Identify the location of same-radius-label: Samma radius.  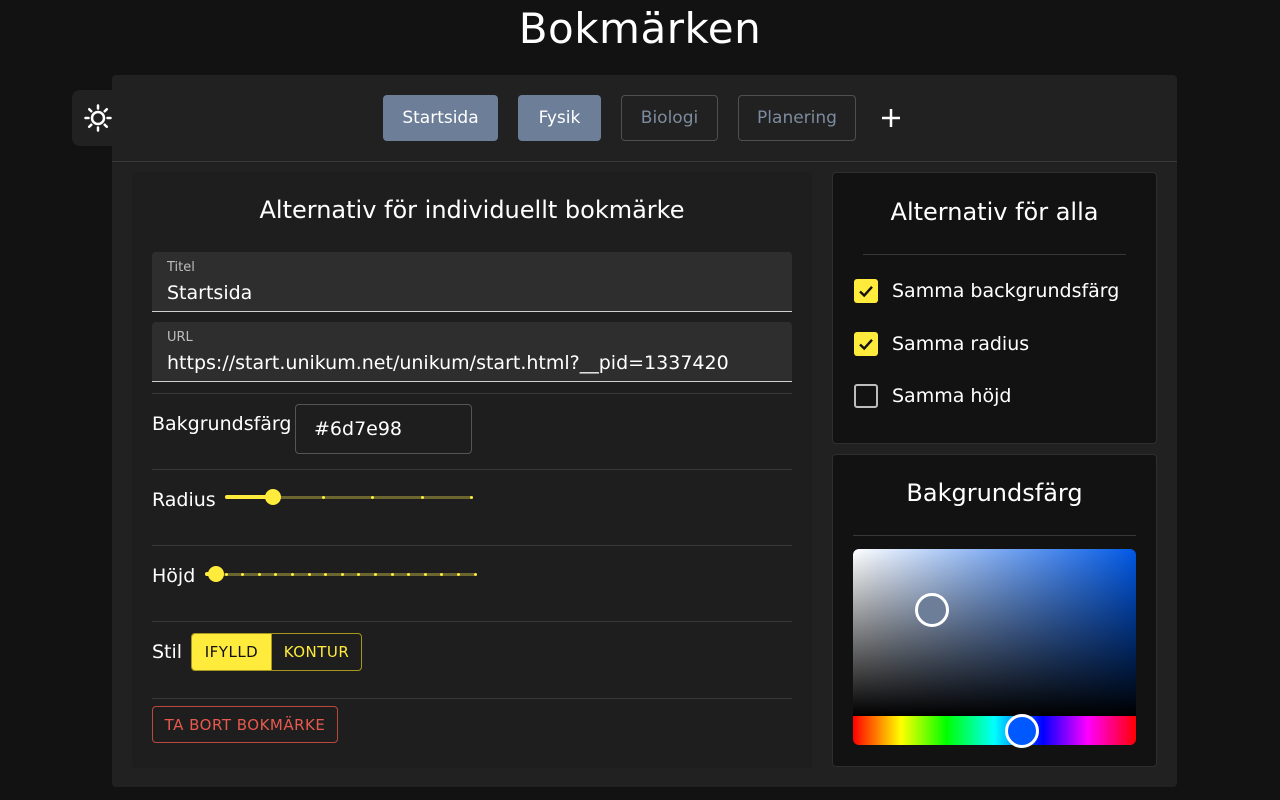
(961, 344).